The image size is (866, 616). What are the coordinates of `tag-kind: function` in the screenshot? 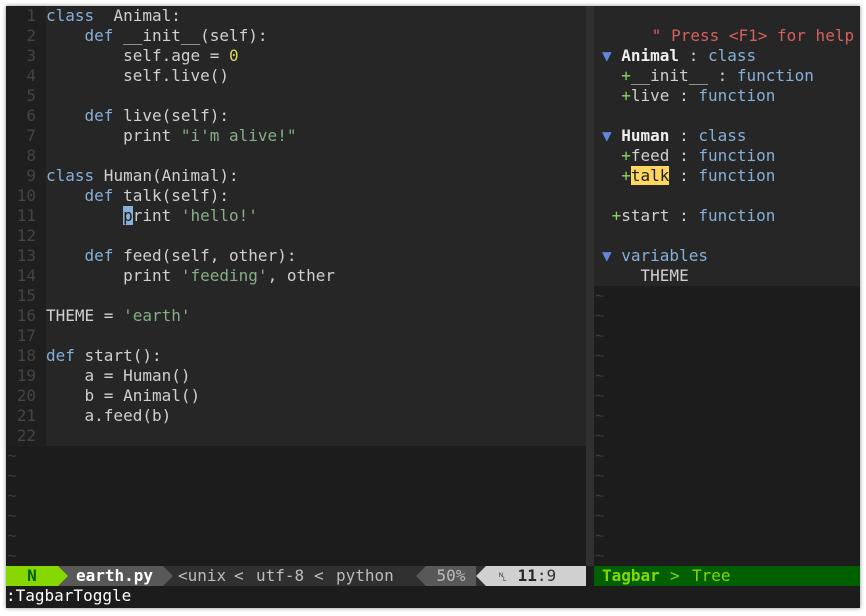 It's located at (737, 95).